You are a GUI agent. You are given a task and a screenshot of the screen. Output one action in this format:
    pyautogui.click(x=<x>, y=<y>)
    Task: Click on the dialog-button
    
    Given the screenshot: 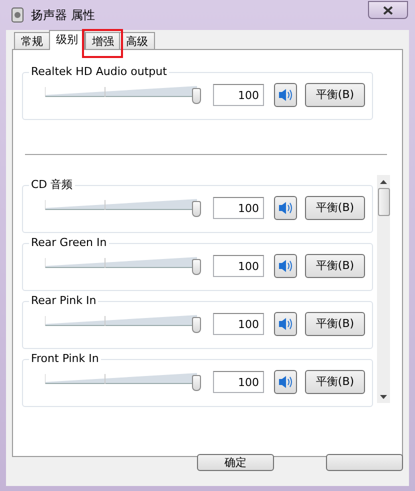 What is the action you would take?
    pyautogui.click(x=364, y=462)
    